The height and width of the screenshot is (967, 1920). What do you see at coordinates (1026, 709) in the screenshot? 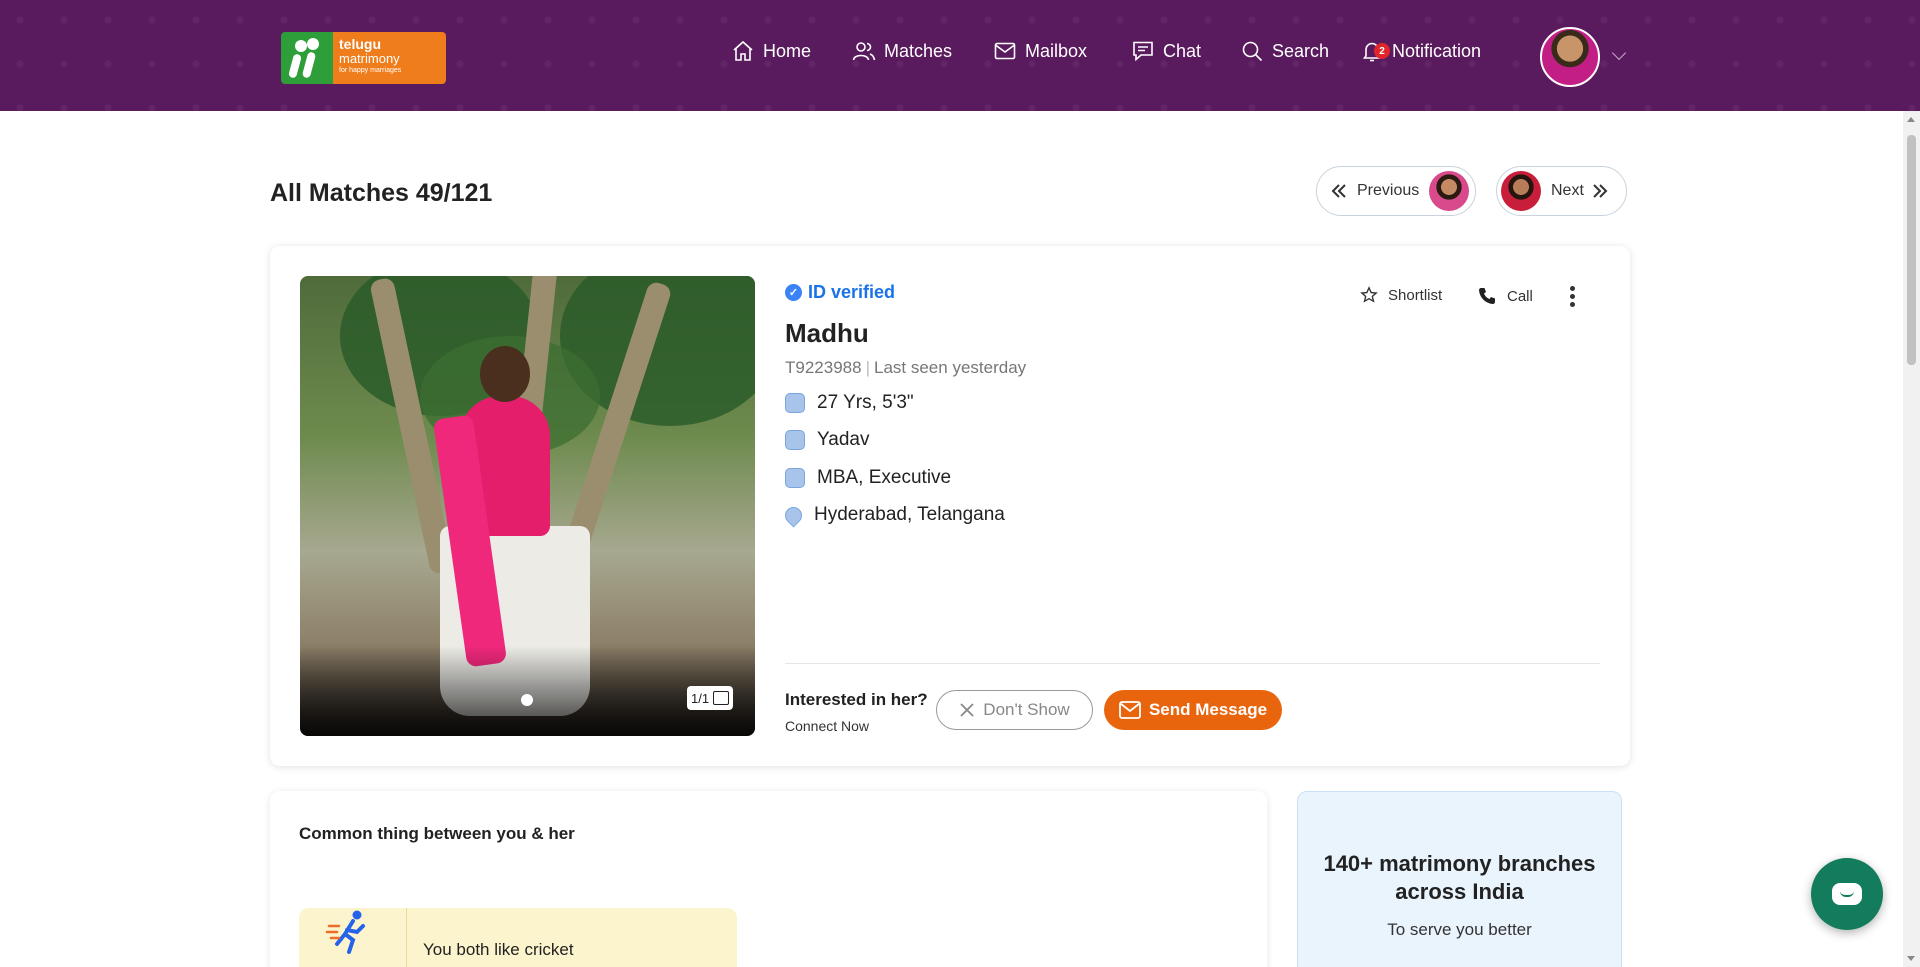
I see `dont-show-label: Don't Show` at bounding box center [1026, 709].